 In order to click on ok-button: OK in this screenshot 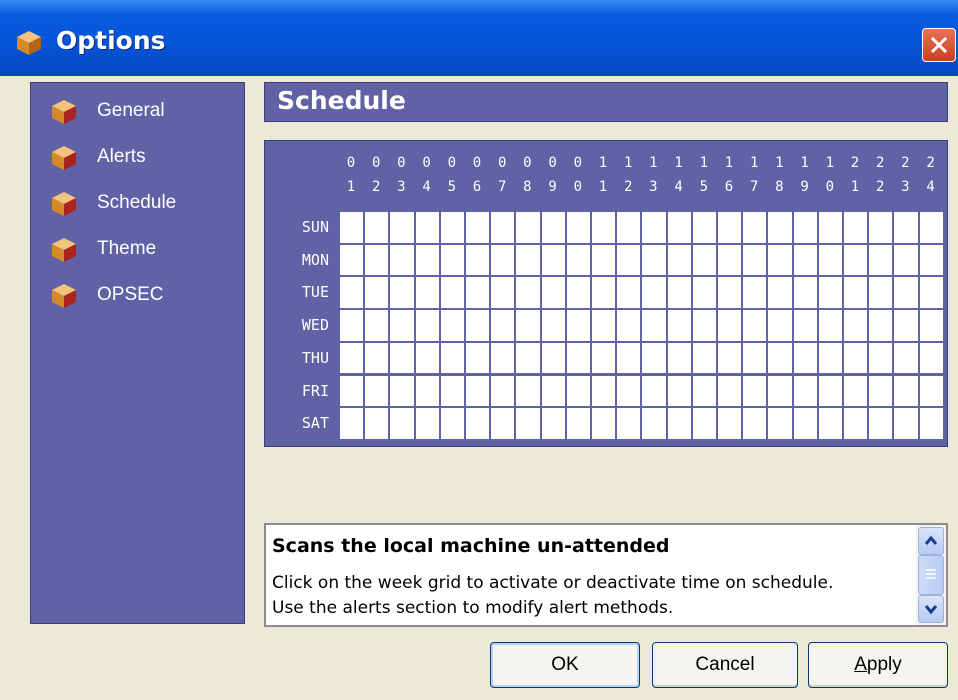, I will do `click(565, 665)`.